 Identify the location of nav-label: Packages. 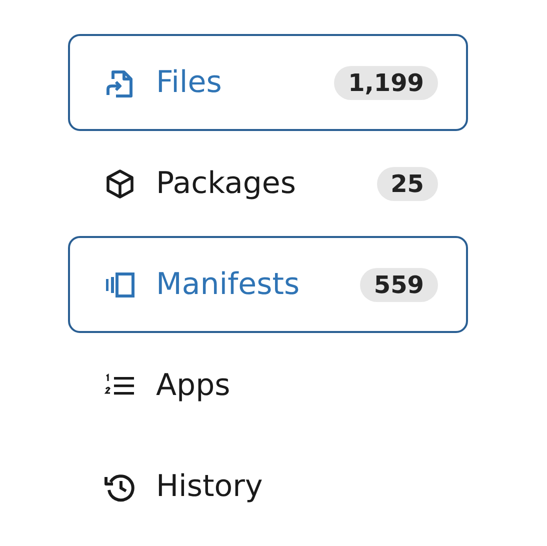
(226, 183).